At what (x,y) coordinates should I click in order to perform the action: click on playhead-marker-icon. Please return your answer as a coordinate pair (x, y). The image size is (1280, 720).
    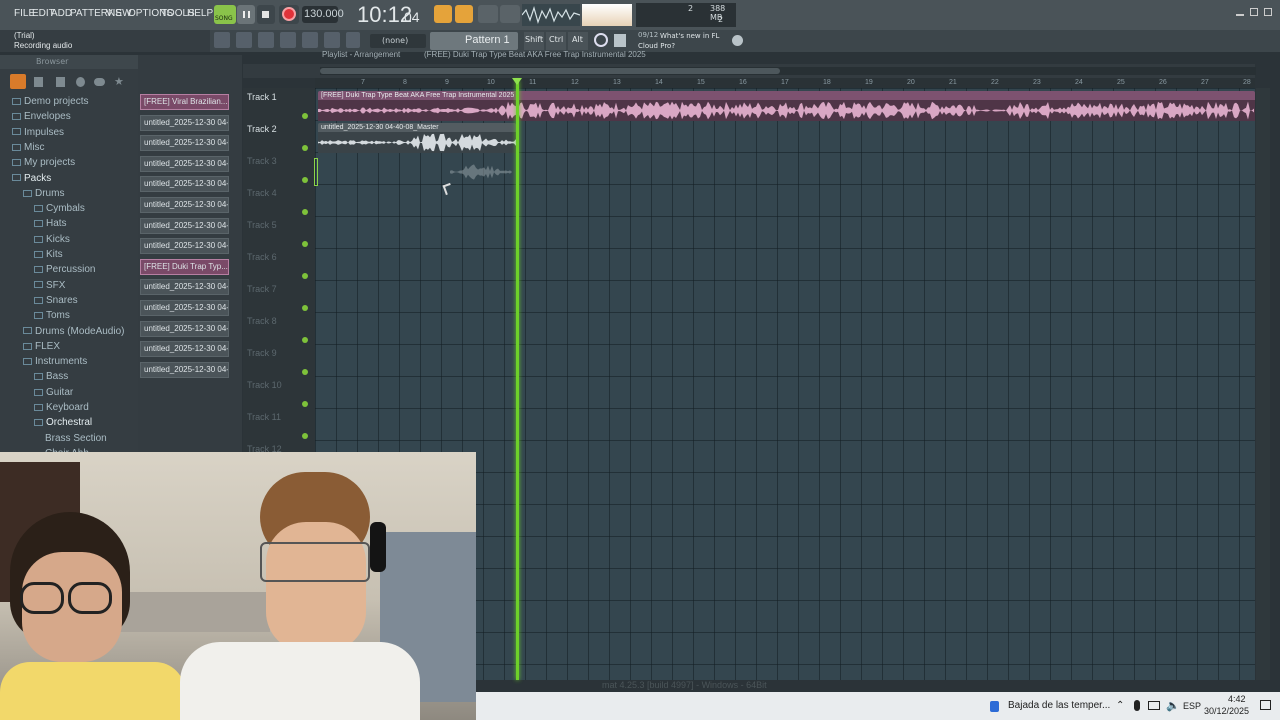
    Looking at the image, I should click on (517, 81).